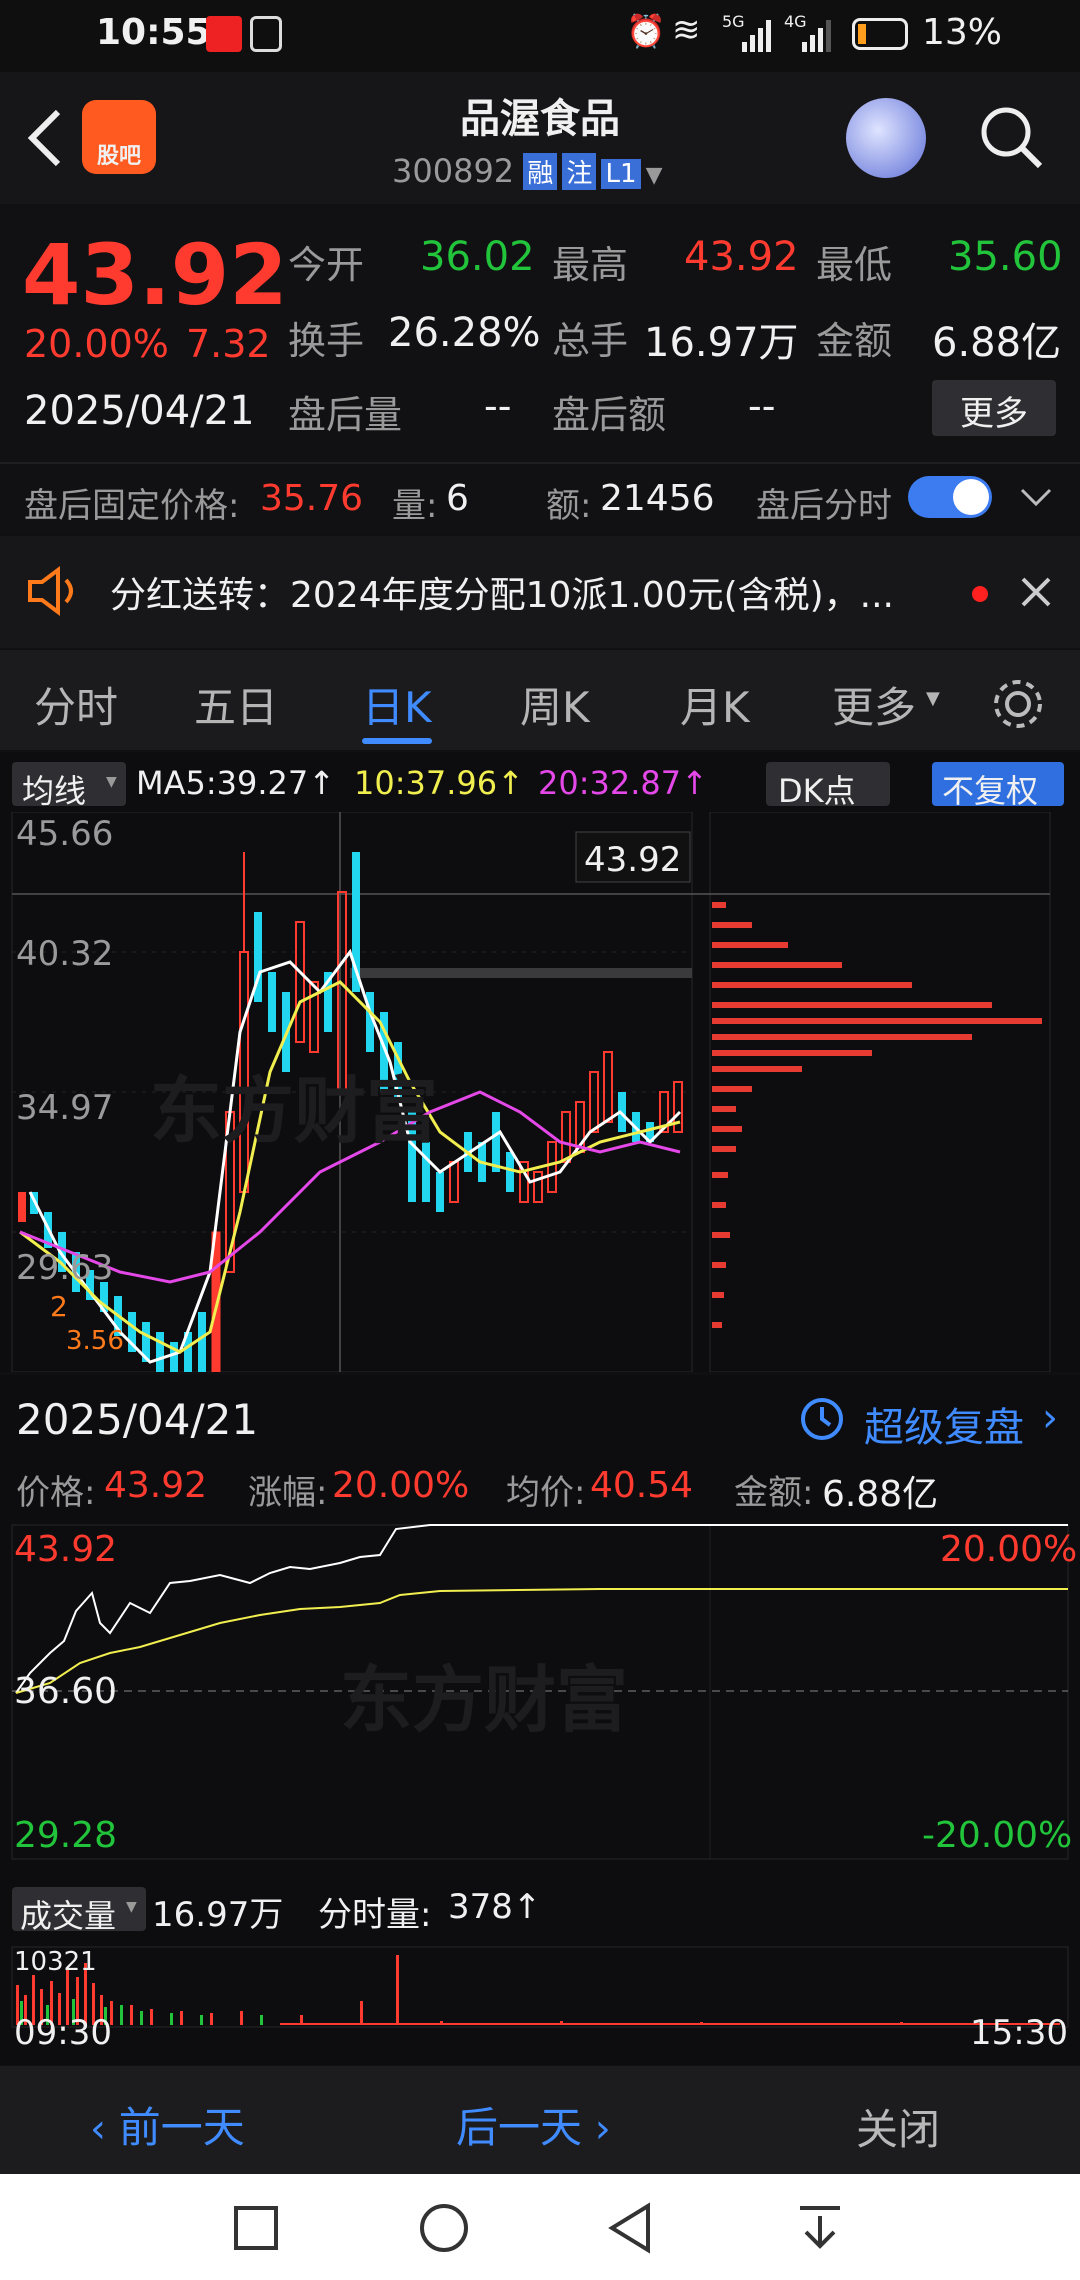 The height and width of the screenshot is (2280, 1080). Describe the element at coordinates (294, 1111) in the screenshot. I see `watermark: 东方财富` at that location.